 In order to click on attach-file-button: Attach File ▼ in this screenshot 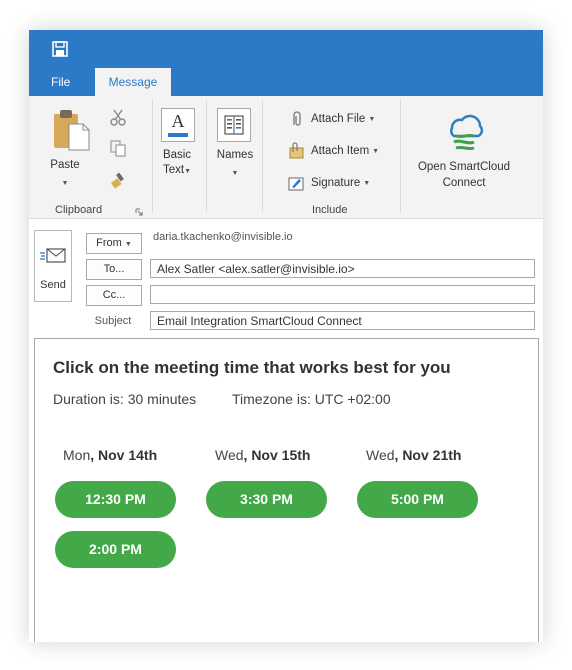, I will do `click(331, 119)`.